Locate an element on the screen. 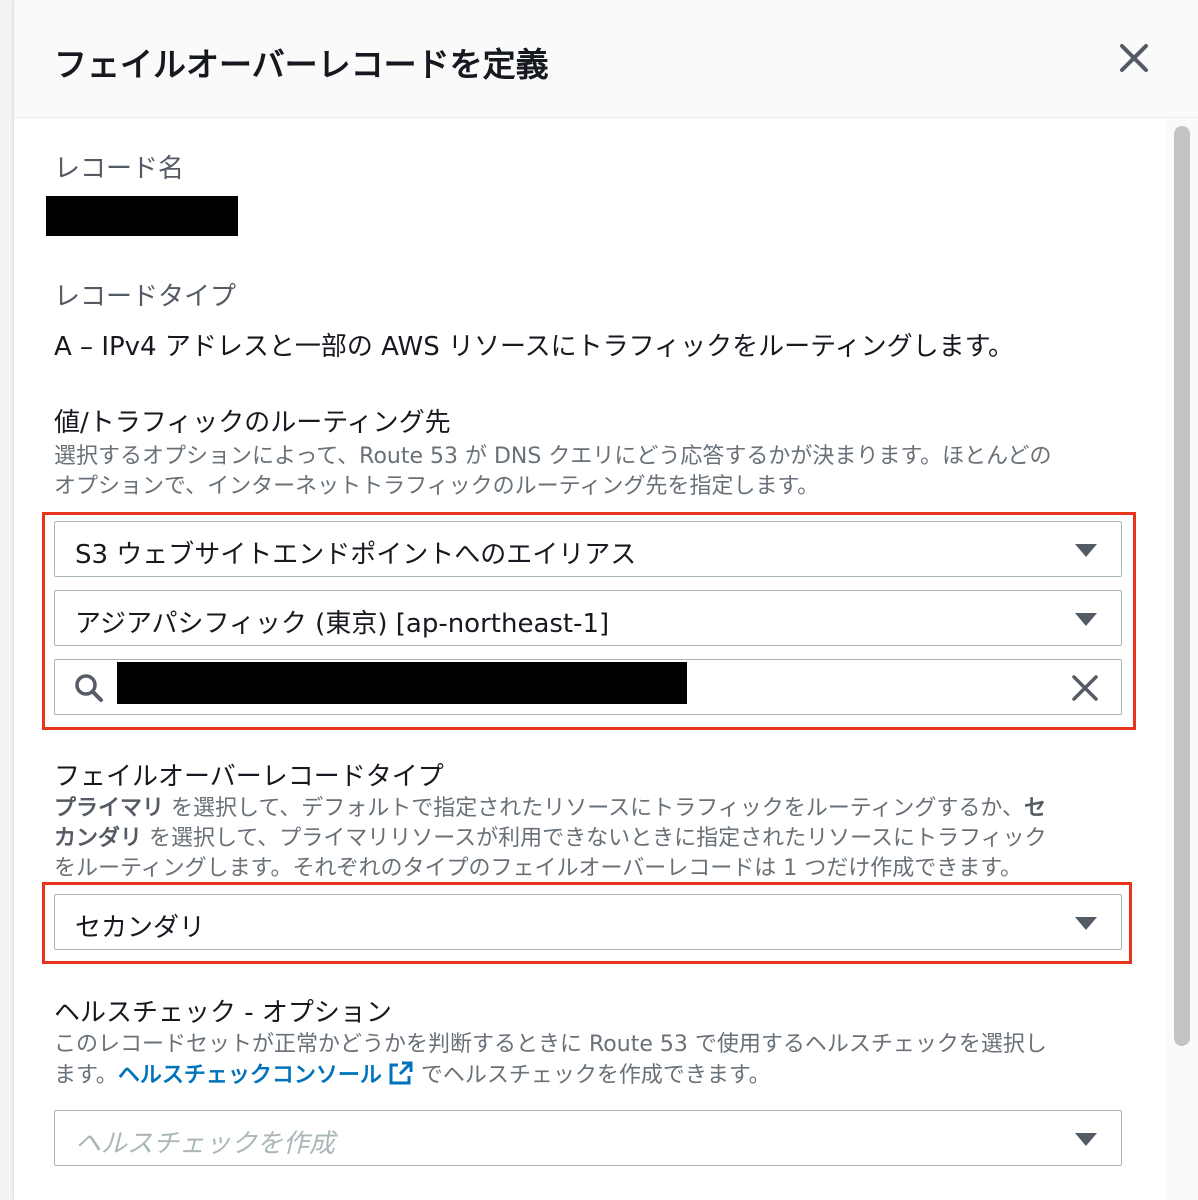  record-name-label: レコード名 is located at coordinates (119, 169).